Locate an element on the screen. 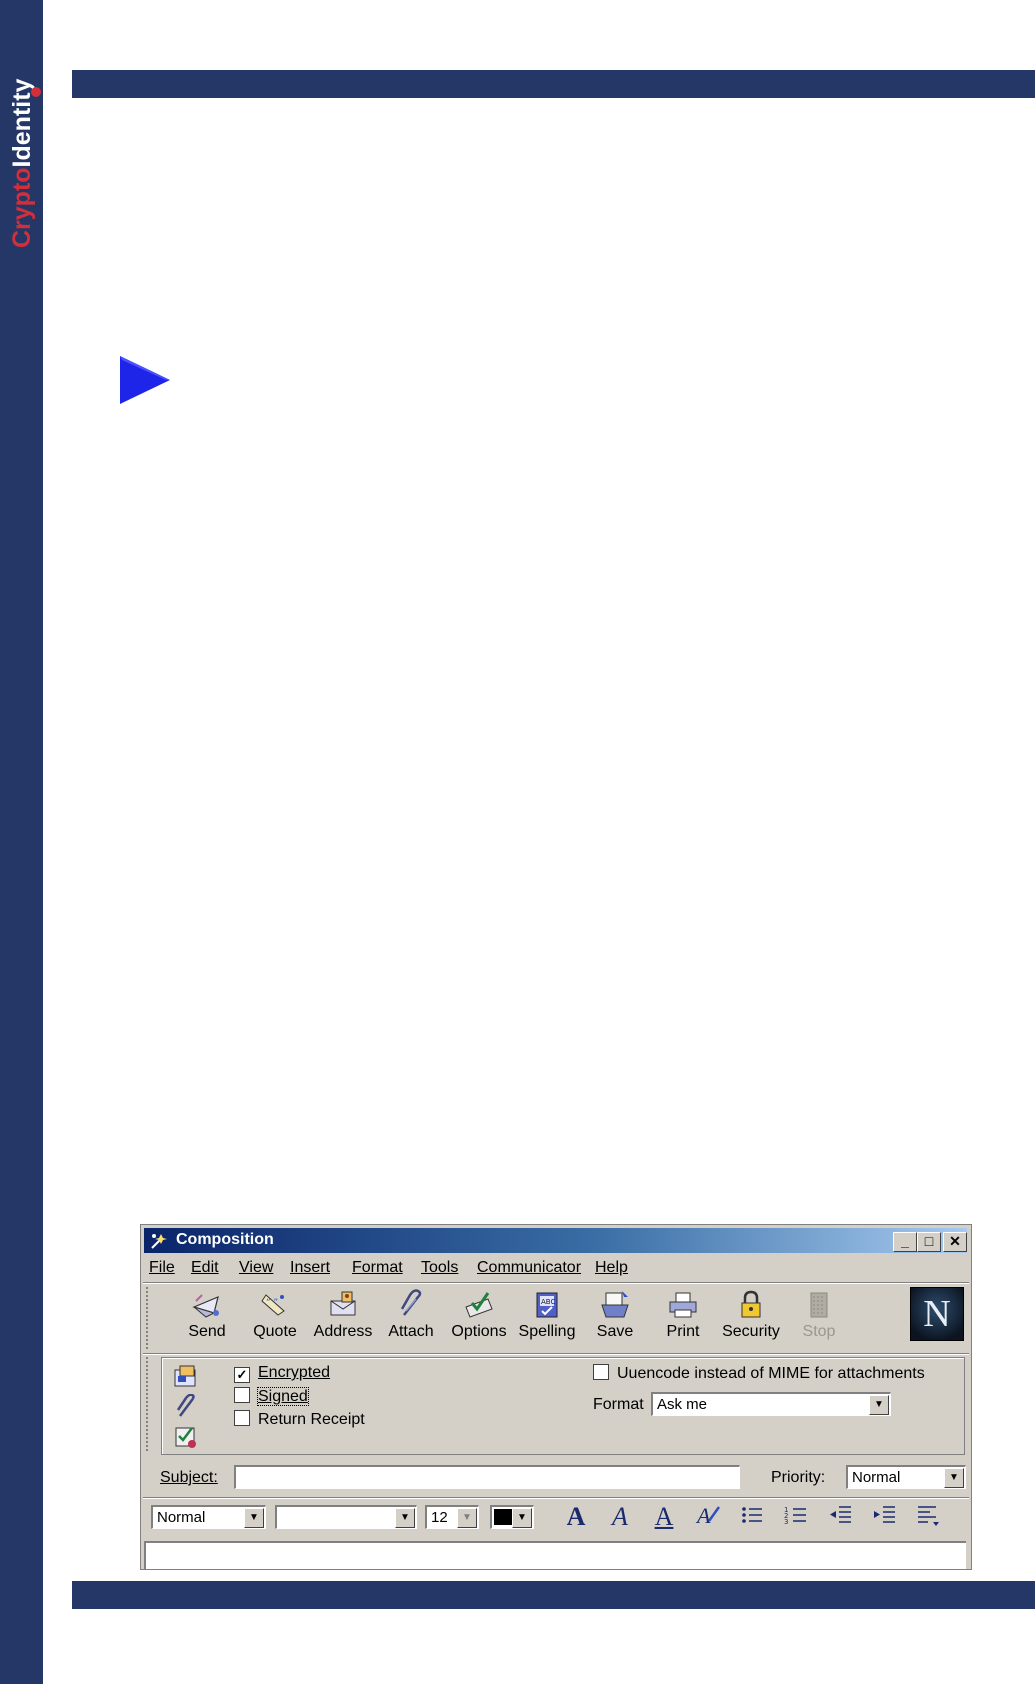 The height and width of the screenshot is (1684, 1035). attach-button: Attach is located at coordinates (411, 1317).